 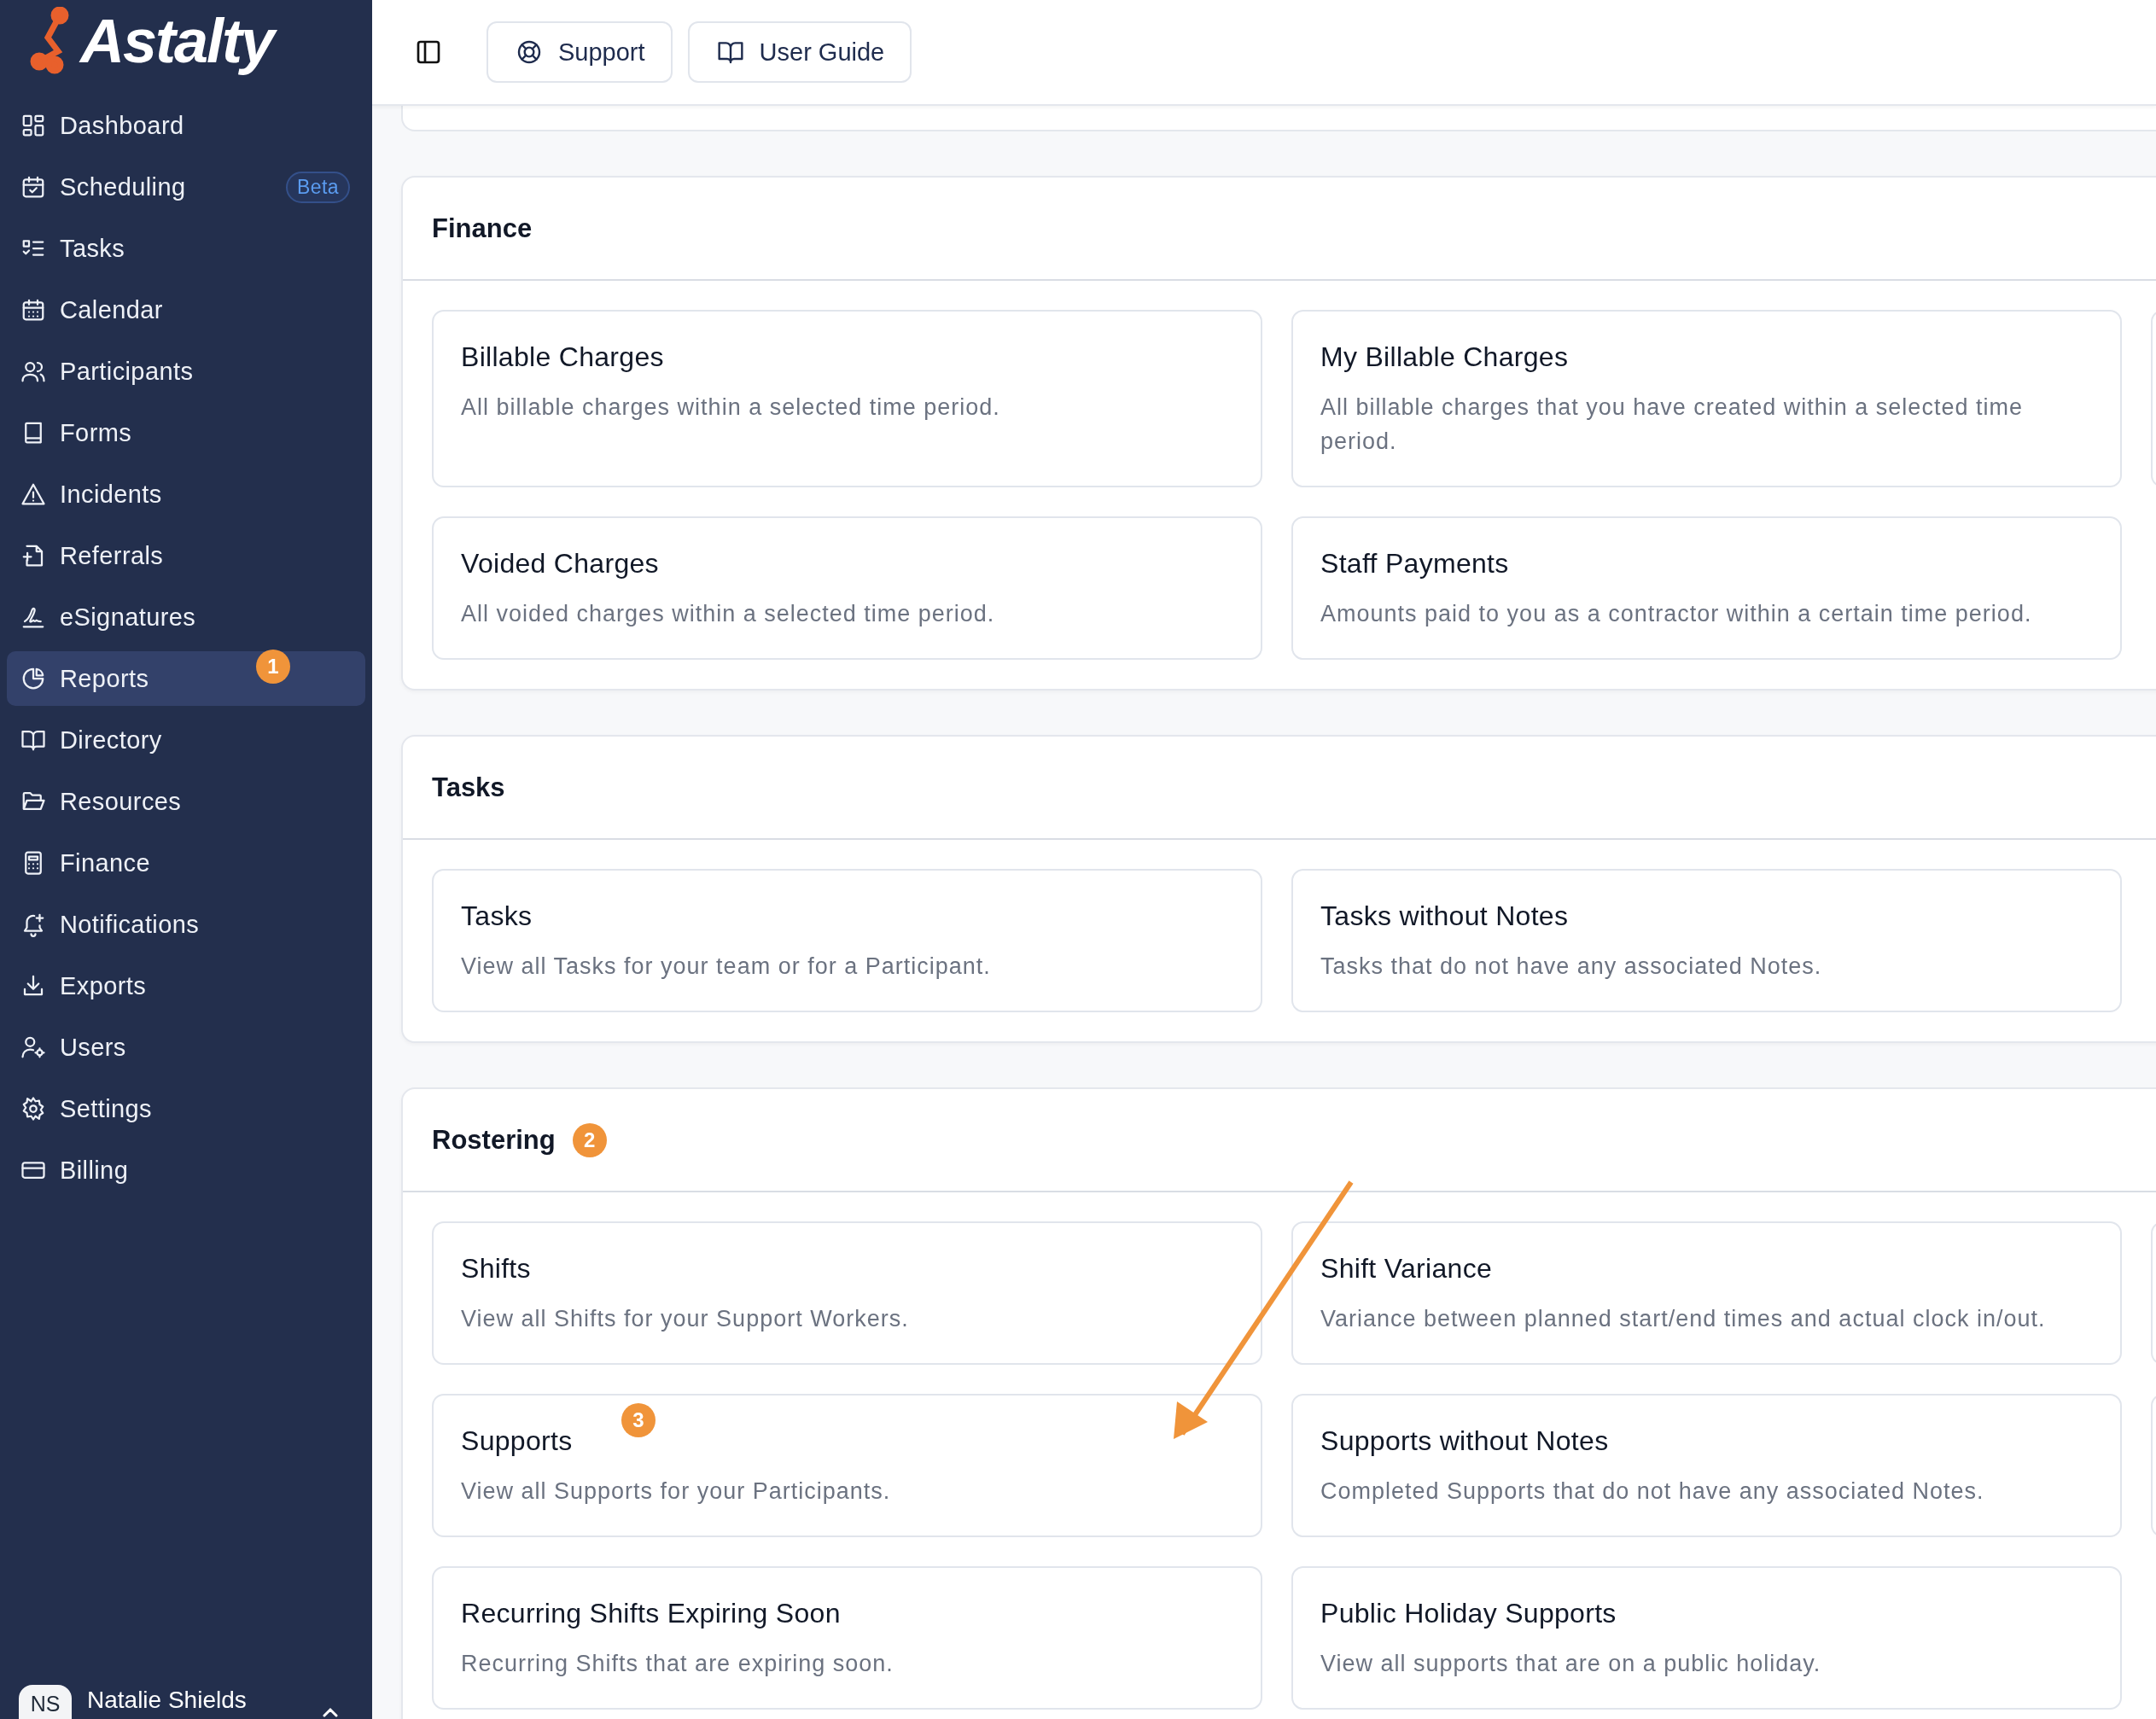 I want to click on nav-item: Users, so click(x=186, y=1047).